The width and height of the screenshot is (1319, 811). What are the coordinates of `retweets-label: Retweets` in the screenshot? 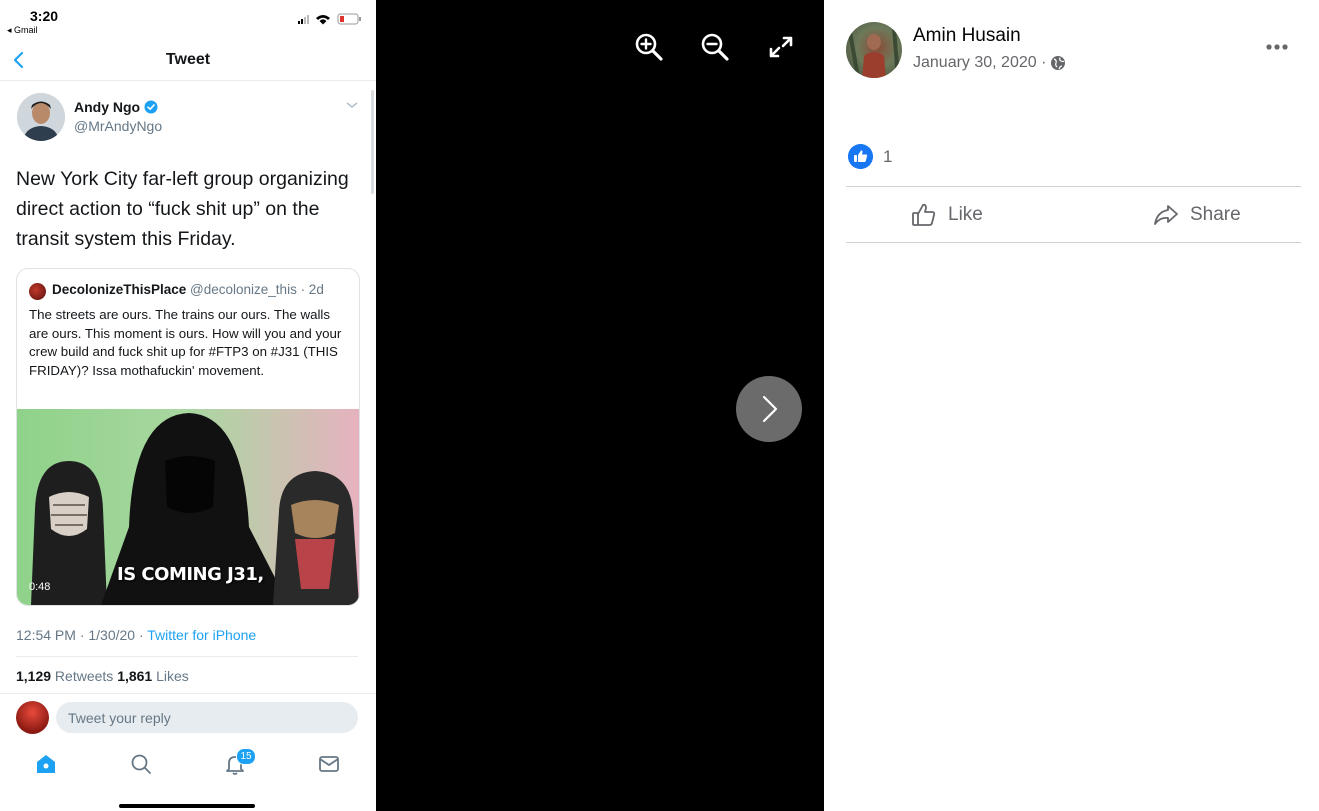 It's located at (84, 676).